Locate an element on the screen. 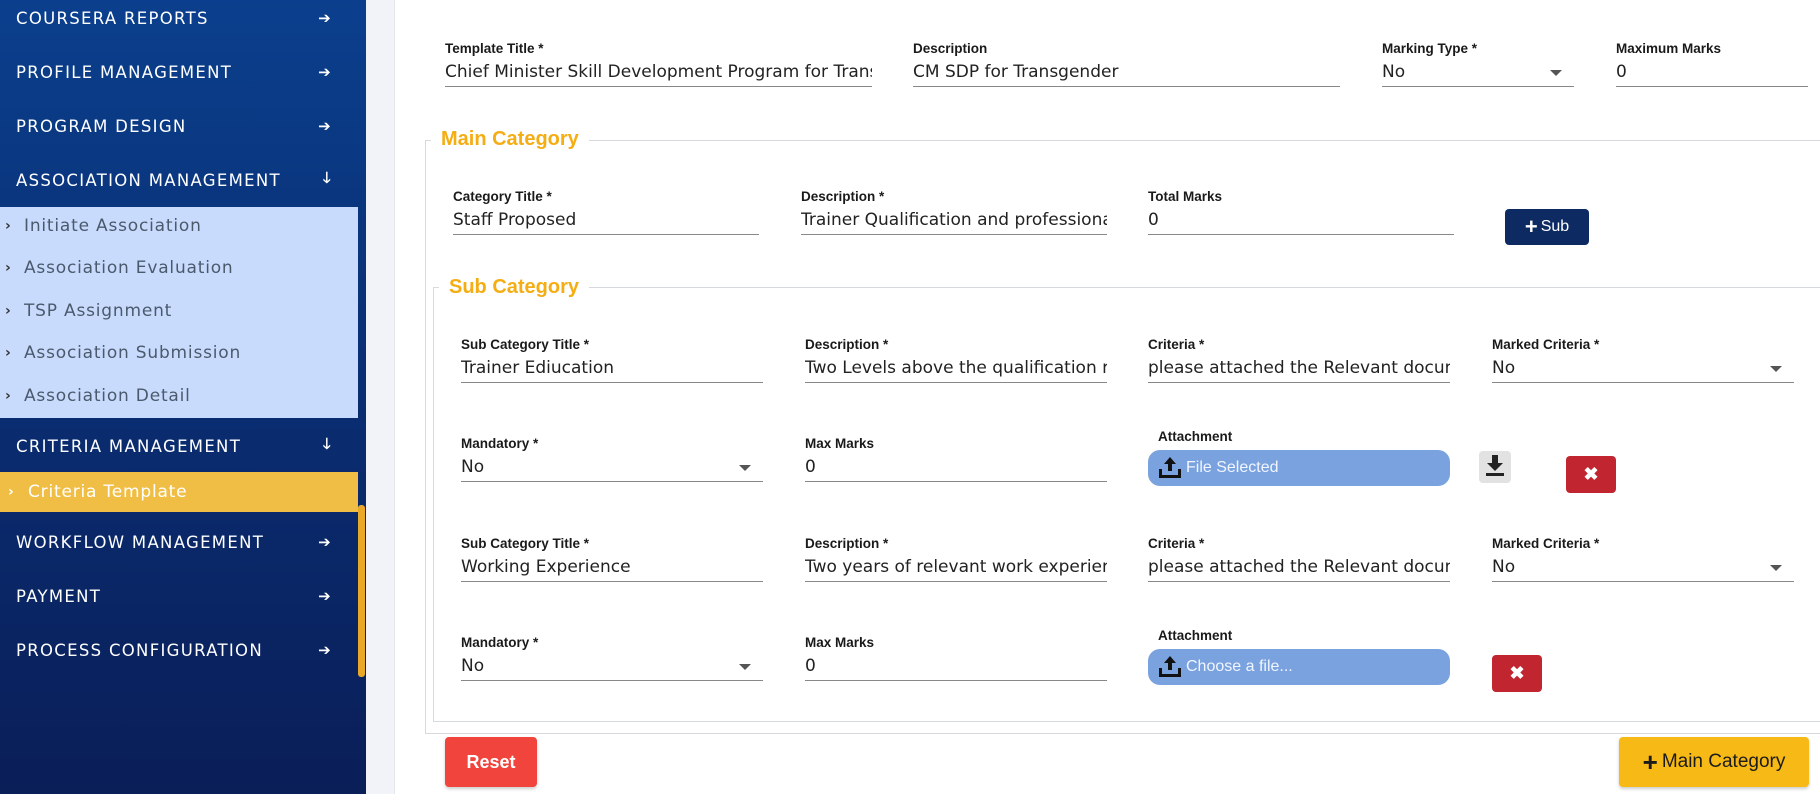 This screenshot has height=794, width=1820. download-icon is located at coordinates (1495, 467).